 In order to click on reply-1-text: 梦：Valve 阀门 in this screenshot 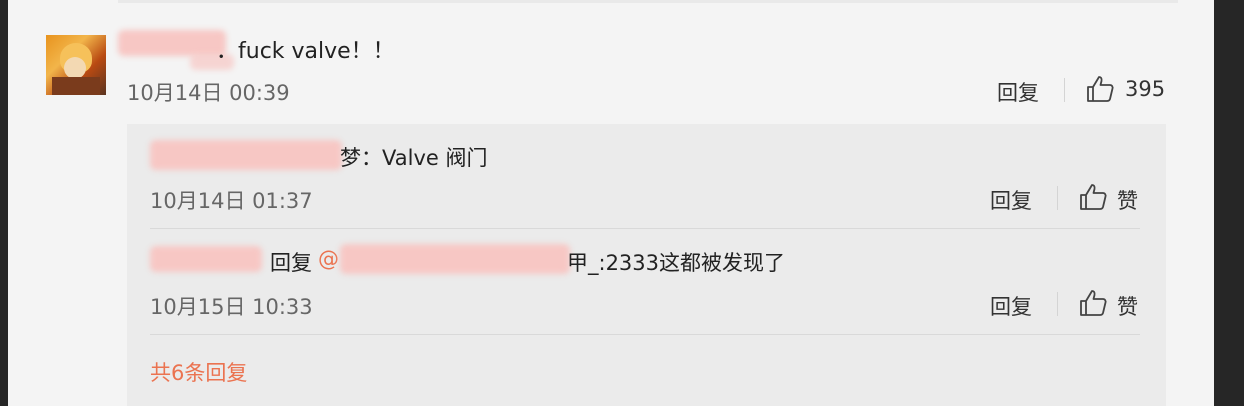, I will do `click(414, 158)`.